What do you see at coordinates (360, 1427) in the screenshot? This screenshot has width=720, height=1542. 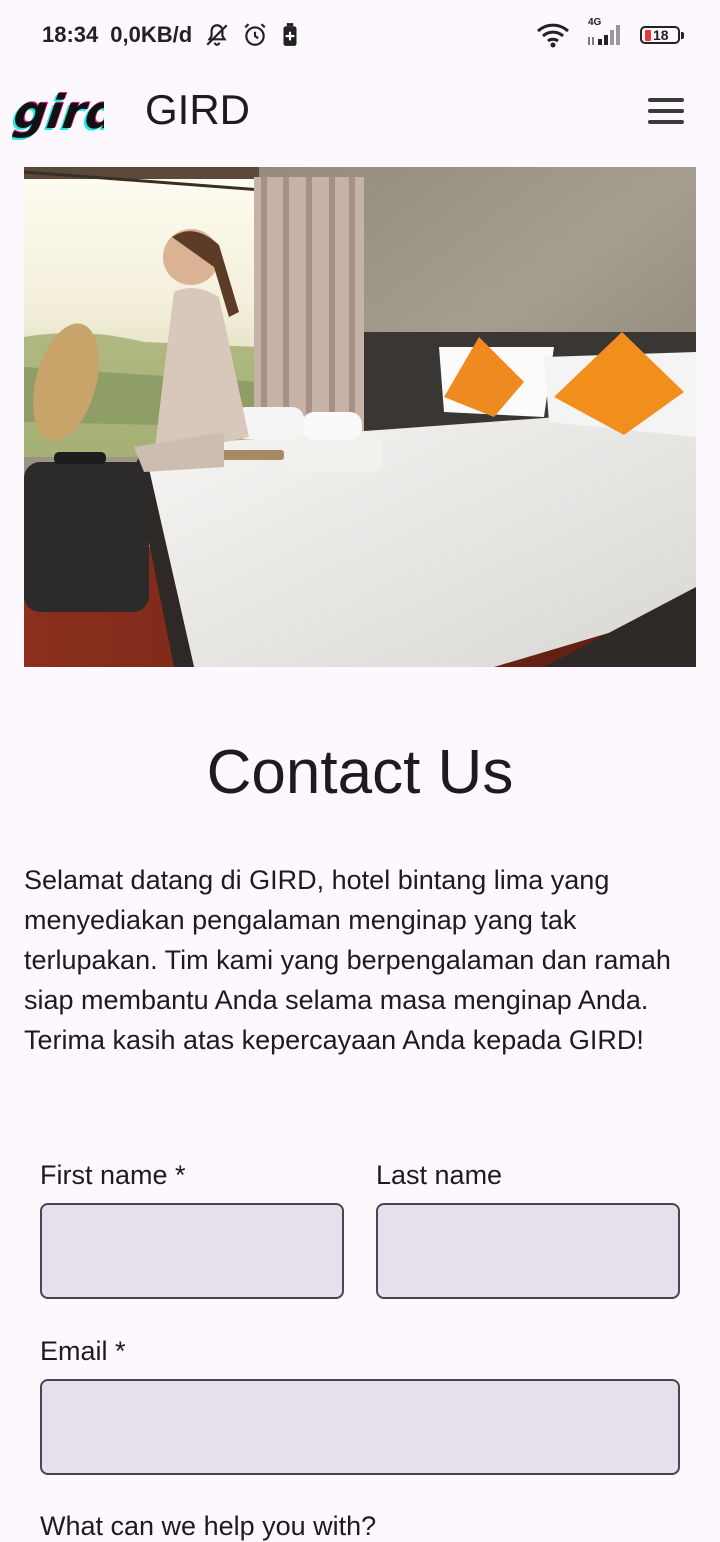 I see `email-field` at bounding box center [360, 1427].